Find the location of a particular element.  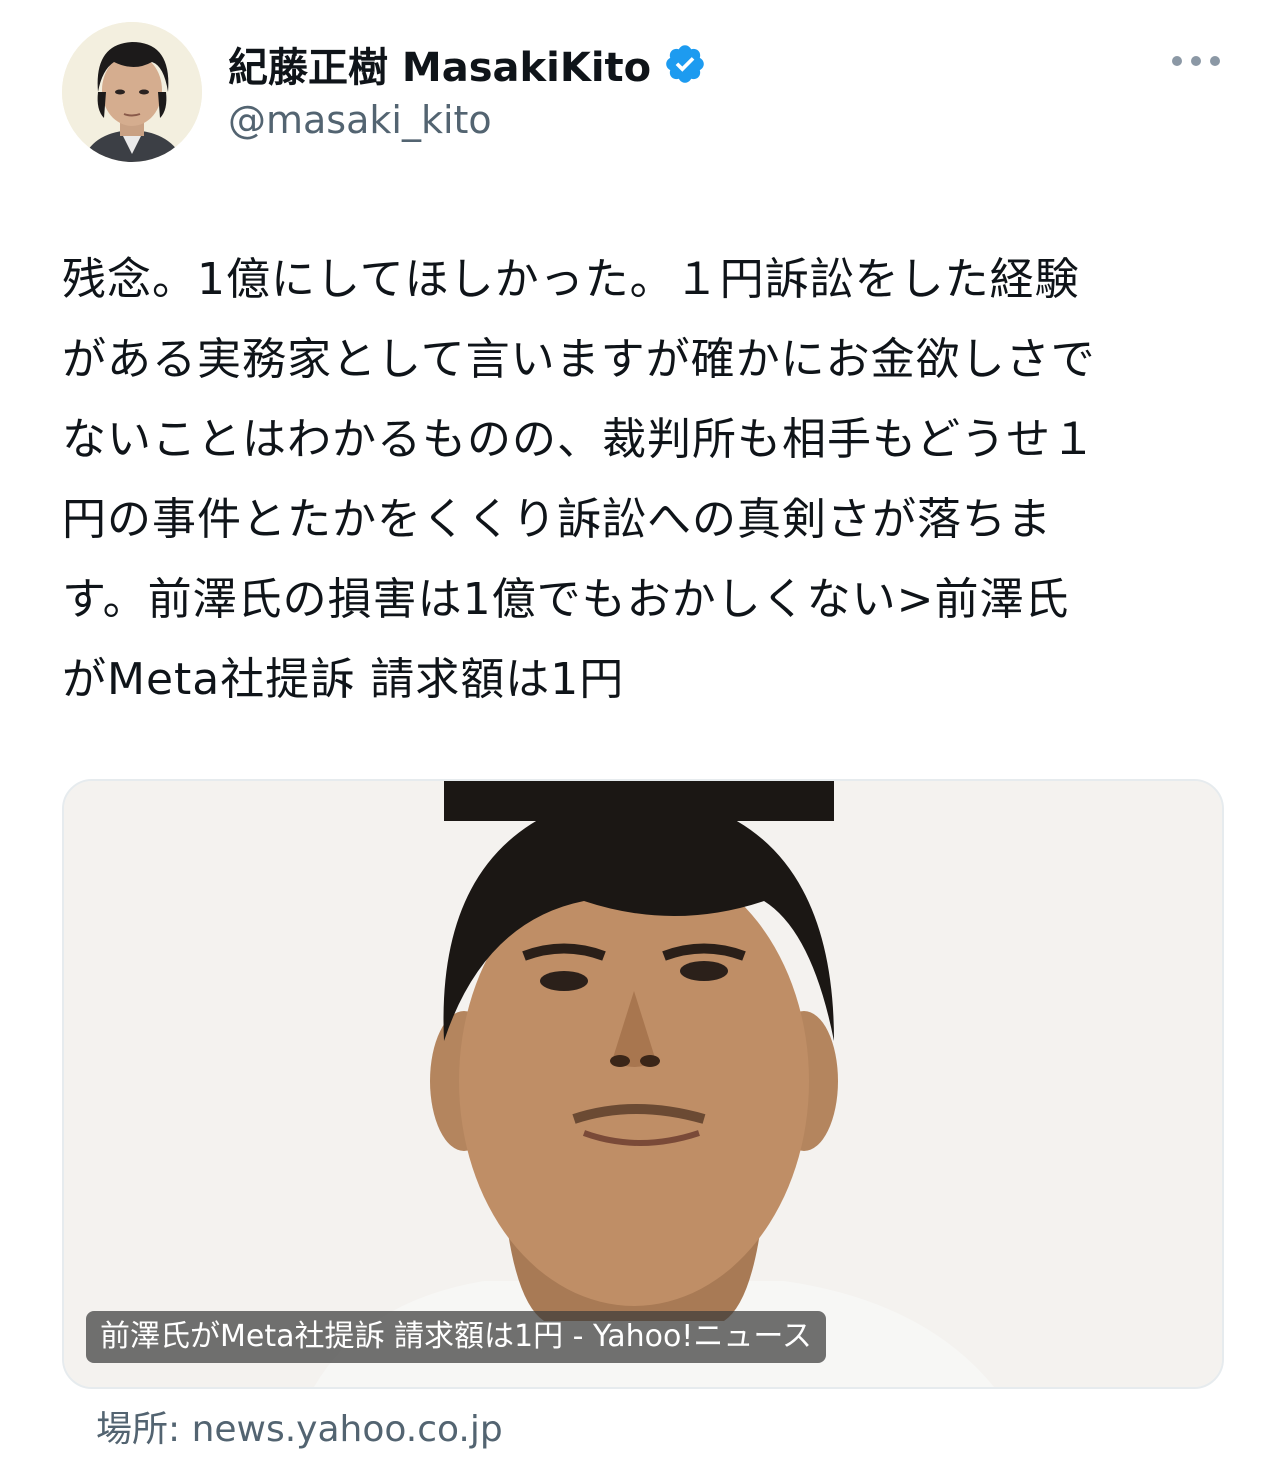

author-avatar is located at coordinates (132, 92).